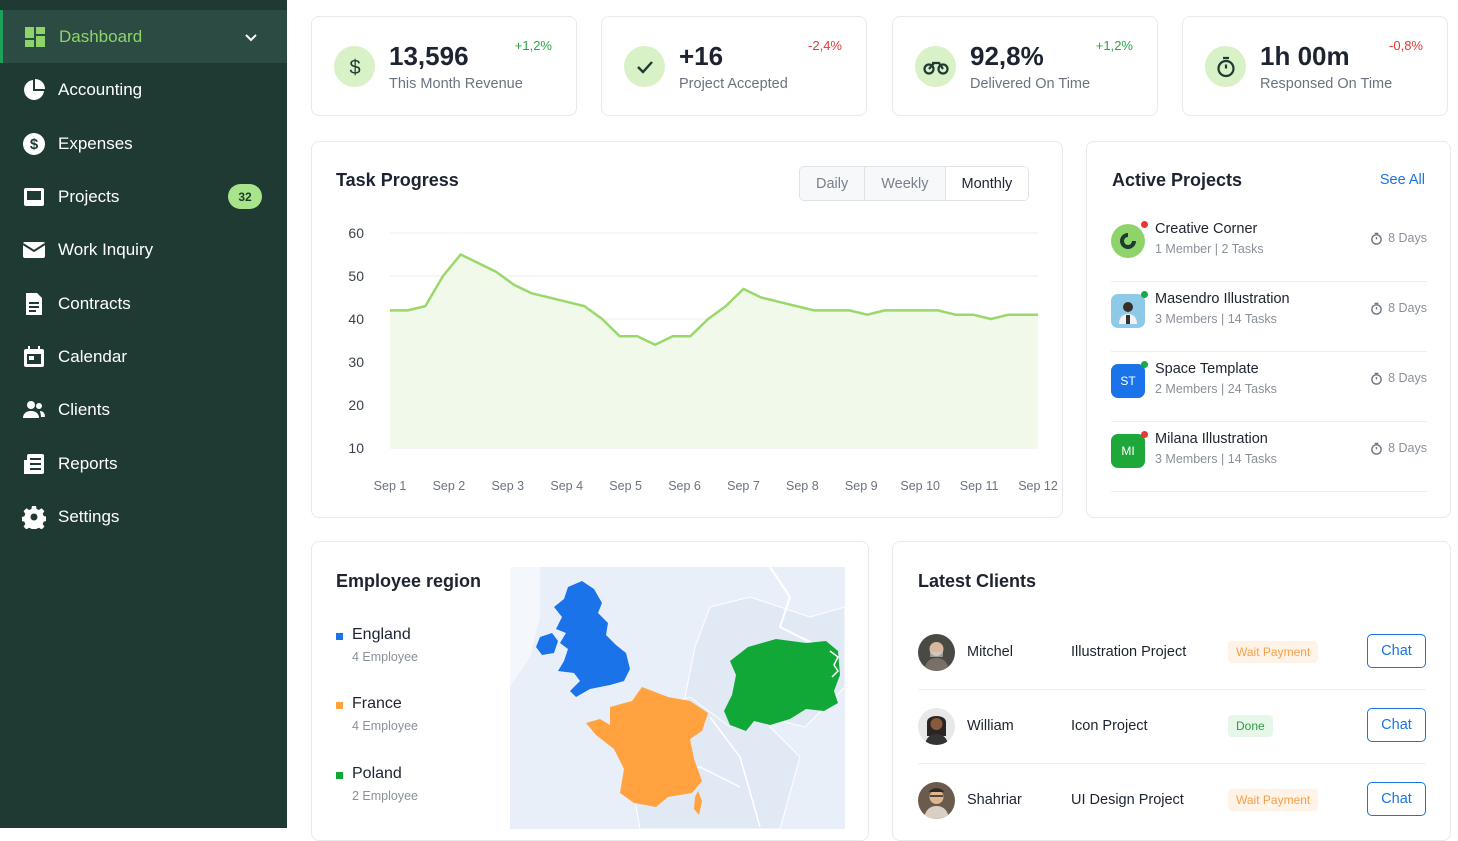  What do you see at coordinates (1305, 56) in the screenshot?
I see `stat-value: 1h 00m` at bounding box center [1305, 56].